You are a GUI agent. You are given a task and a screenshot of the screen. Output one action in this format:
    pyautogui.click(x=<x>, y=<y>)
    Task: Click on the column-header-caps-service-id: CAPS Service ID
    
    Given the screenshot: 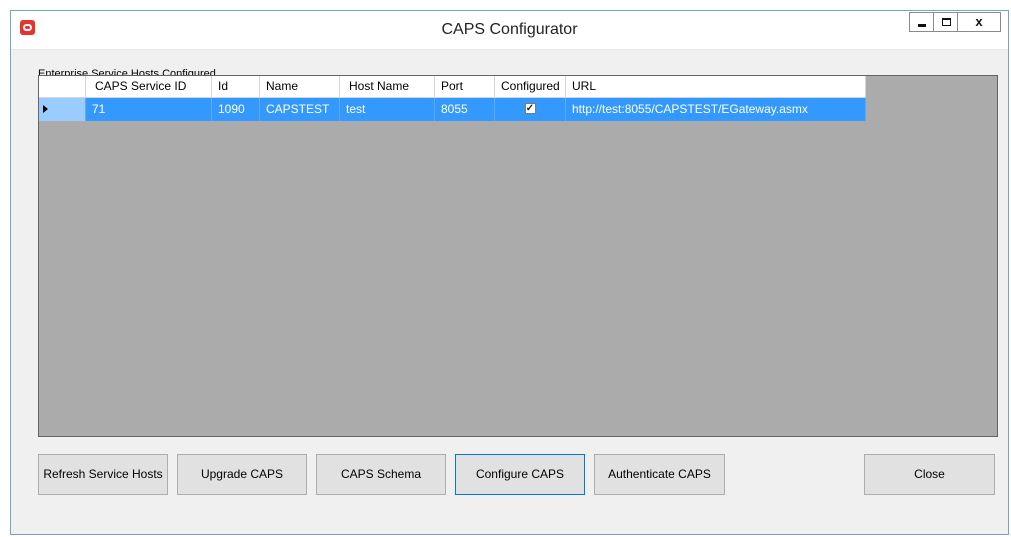 What is the action you would take?
    pyautogui.click(x=149, y=87)
    